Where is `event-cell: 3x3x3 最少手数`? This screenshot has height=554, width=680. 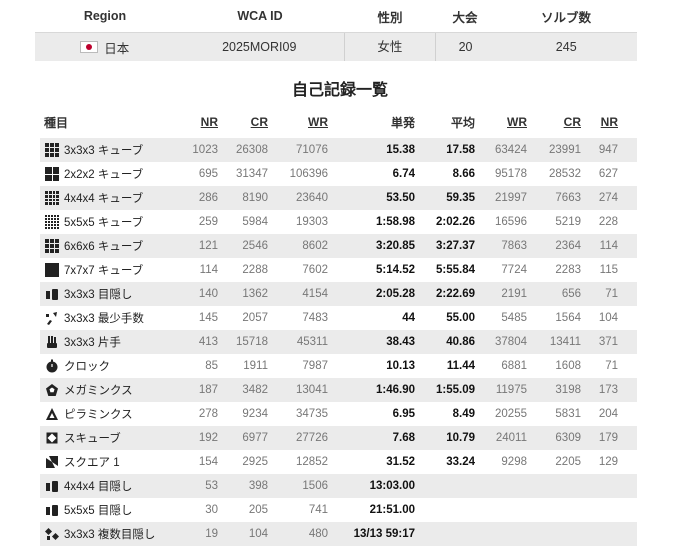 event-cell: 3x3x3 最少手数 is located at coordinates (114, 318).